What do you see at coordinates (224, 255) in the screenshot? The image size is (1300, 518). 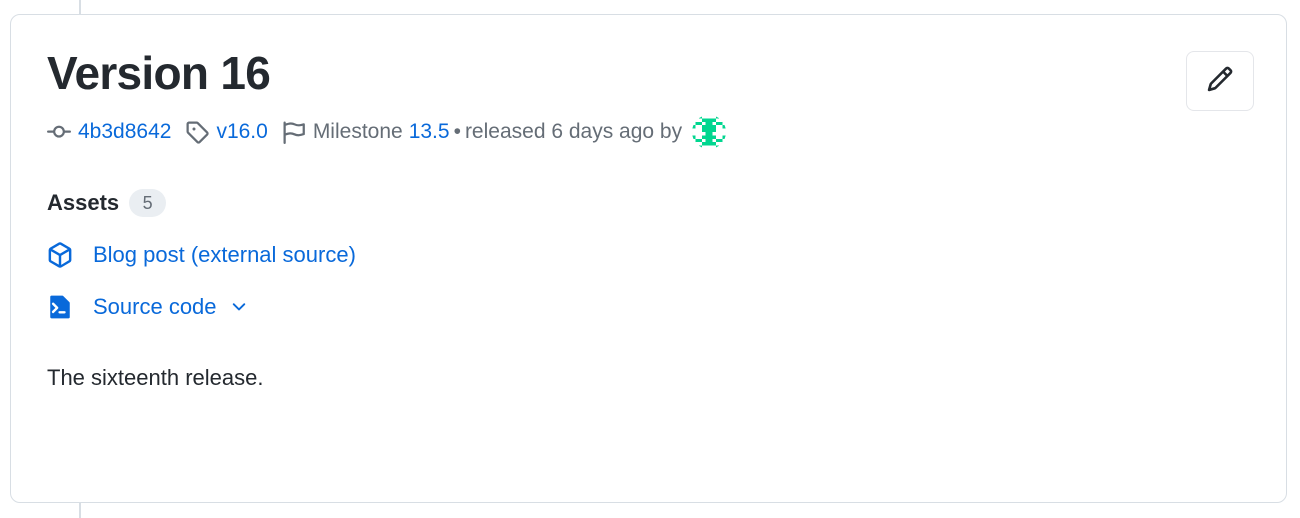 I see `asset-link-blog-post: Blog post (external source)` at bounding box center [224, 255].